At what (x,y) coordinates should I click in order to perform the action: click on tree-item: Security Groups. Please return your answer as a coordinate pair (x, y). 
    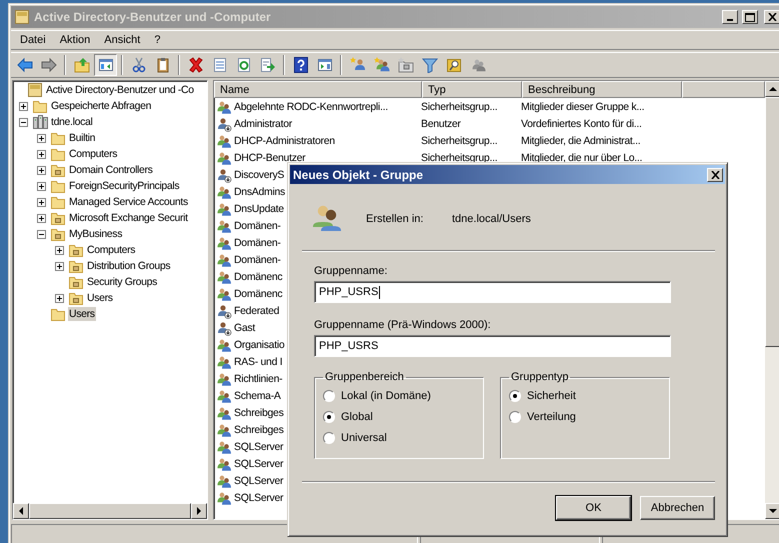
    Looking at the image, I should click on (122, 282).